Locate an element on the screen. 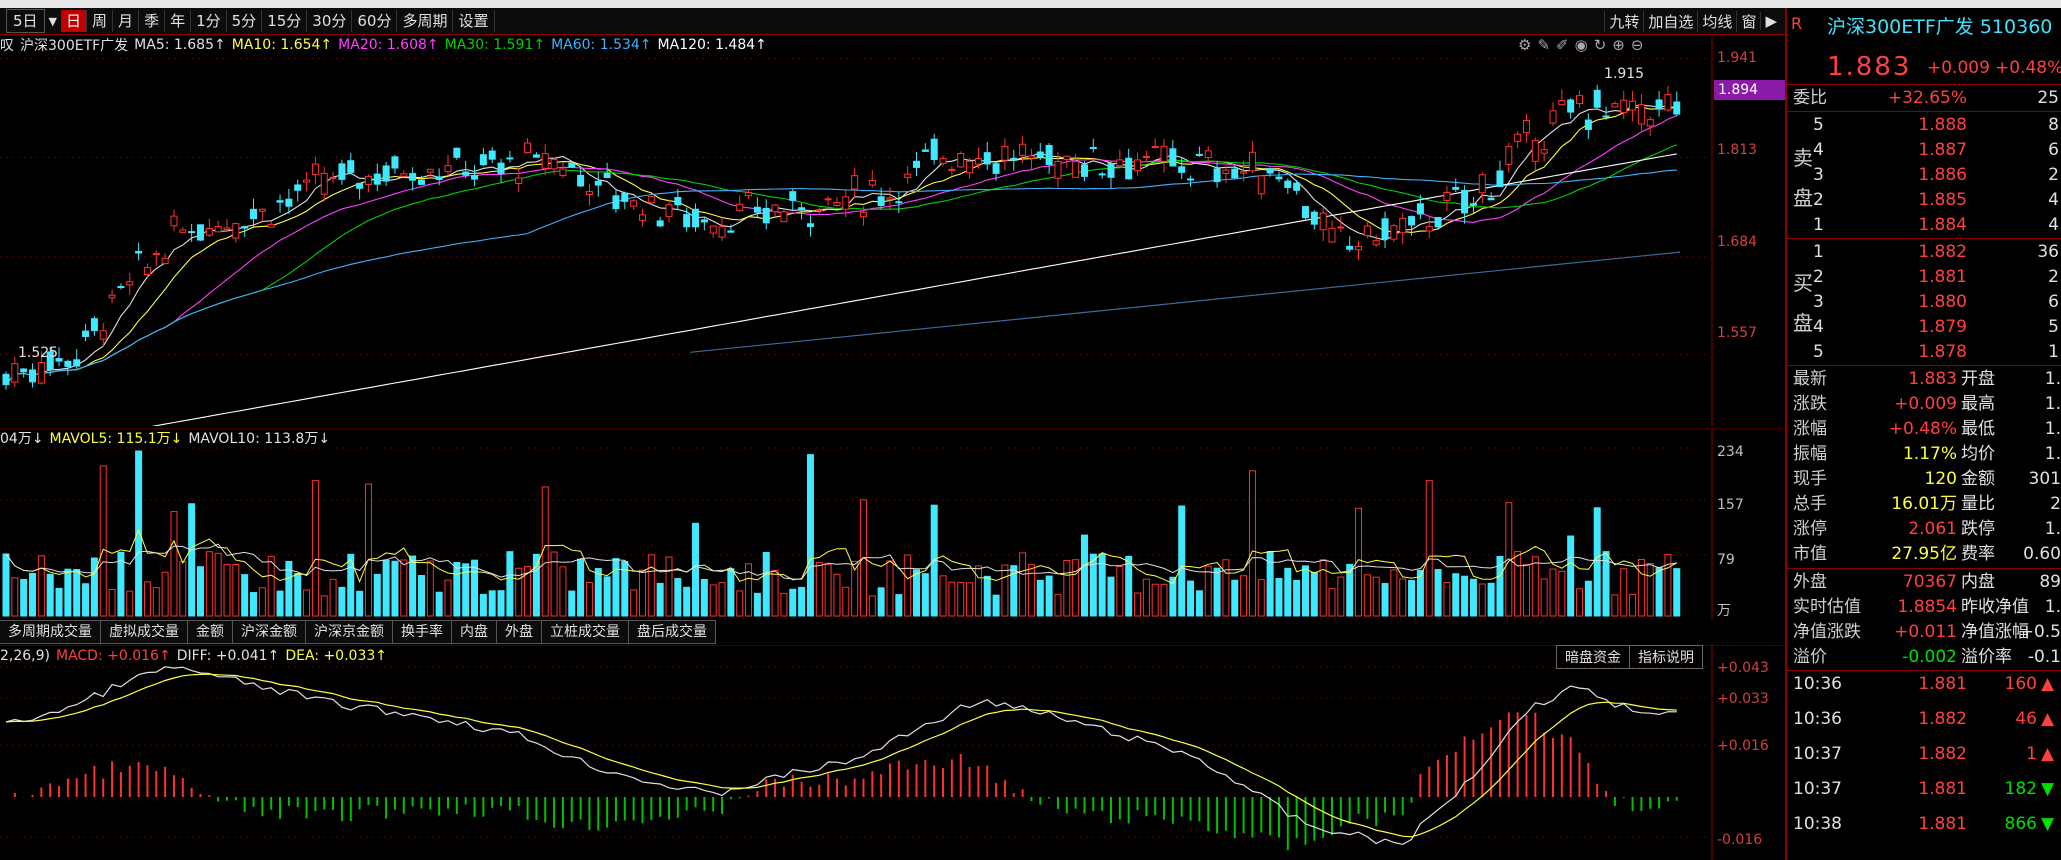 This screenshot has width=2061, height=860. tick-price: 1.881 is located at coordinates (1942, 824).